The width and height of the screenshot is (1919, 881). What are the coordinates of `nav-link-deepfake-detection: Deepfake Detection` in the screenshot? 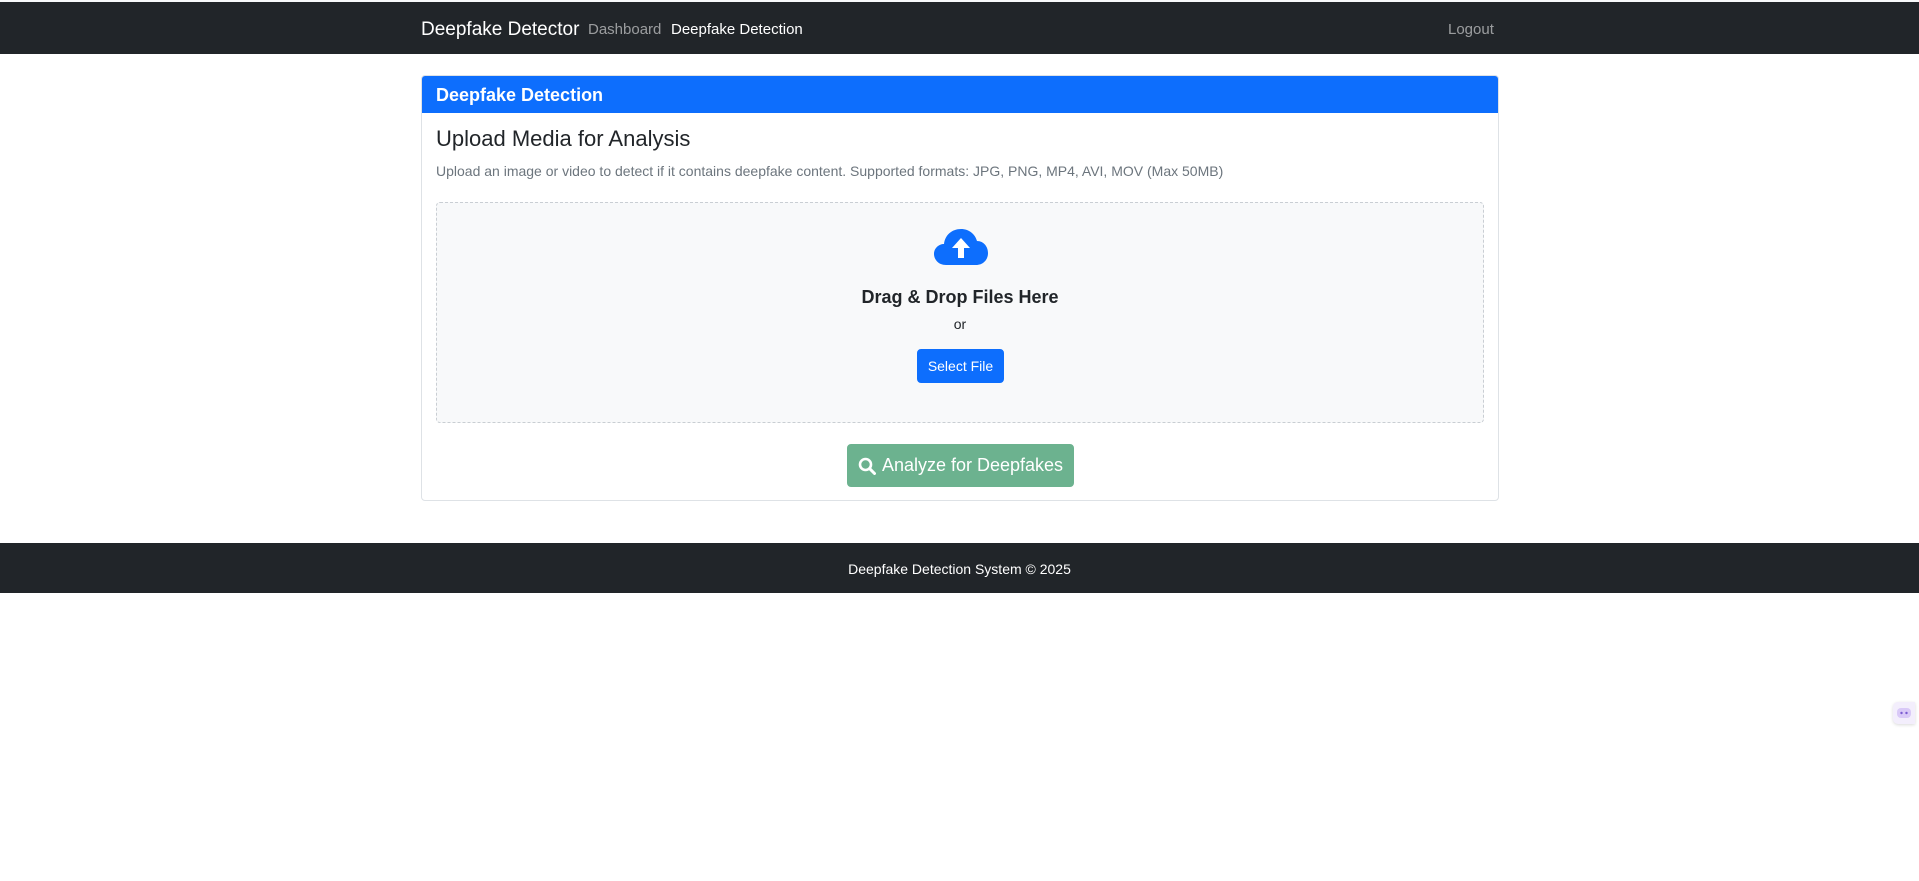 It's located at (737, 30).